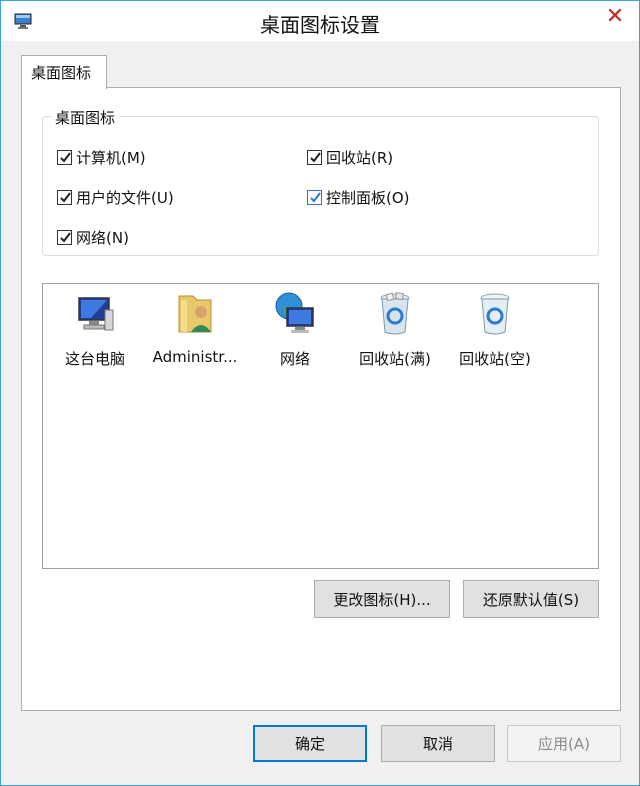 This screenshot has height=786, width=640. Describe the element at coordinates (125, 198) in the screenshot. I see `checkbox-label: 用户的文件(U)` at that location.